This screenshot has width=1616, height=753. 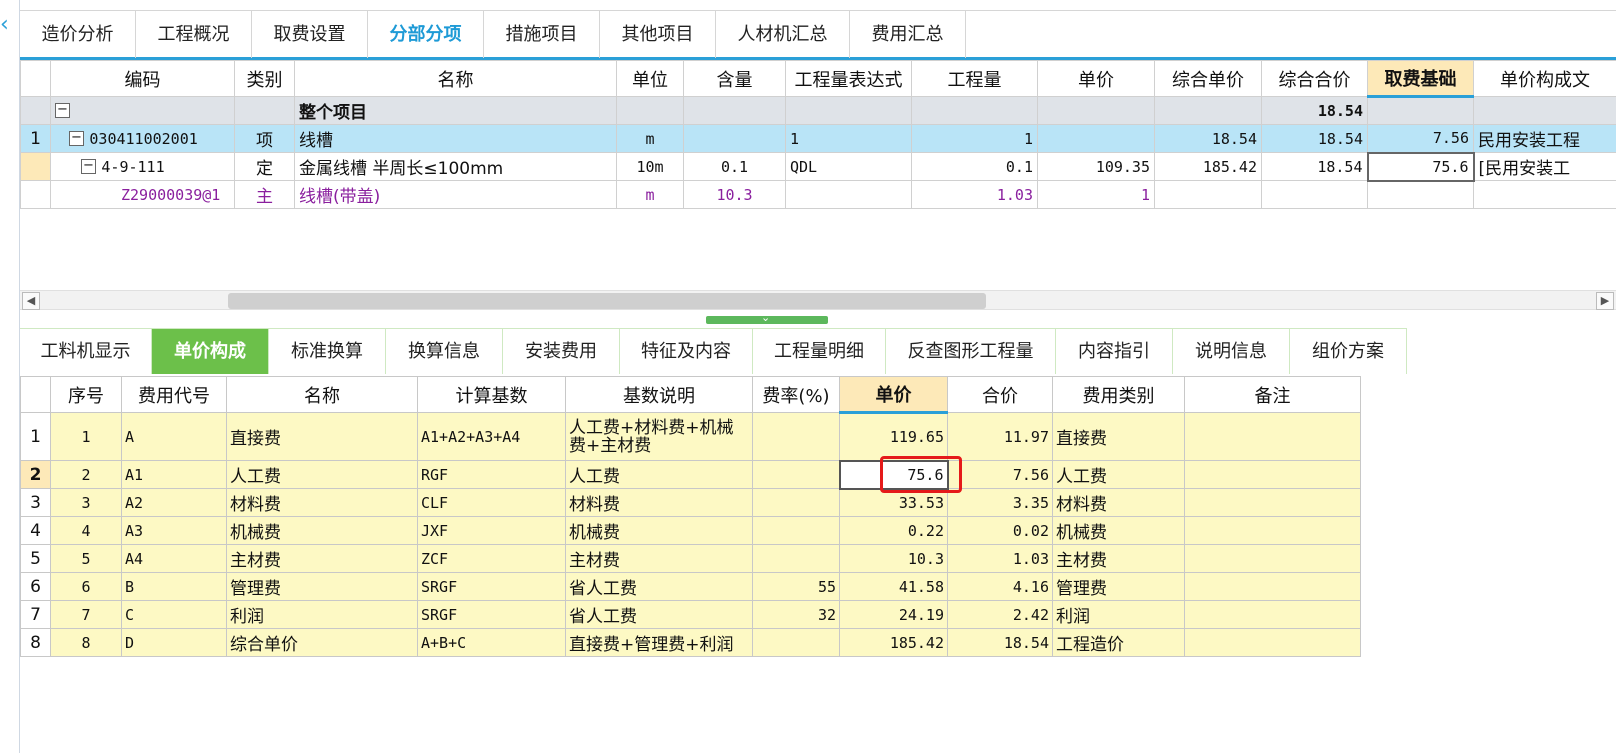 What do you see at coordinates (86, 351) in the screenshot?
I see `tab-labor-material-display: 工料机显示` at bounding box center [86, 351].